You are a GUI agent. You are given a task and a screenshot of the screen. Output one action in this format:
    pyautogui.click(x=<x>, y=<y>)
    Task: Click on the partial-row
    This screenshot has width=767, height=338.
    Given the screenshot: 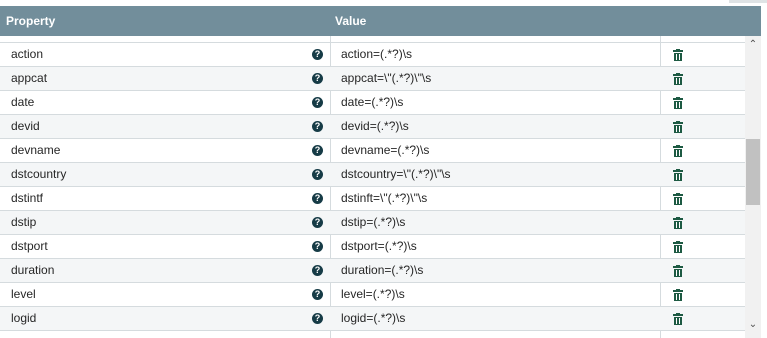 What is the action you would take?
    pyautogui.click(x=372, y=39)
    